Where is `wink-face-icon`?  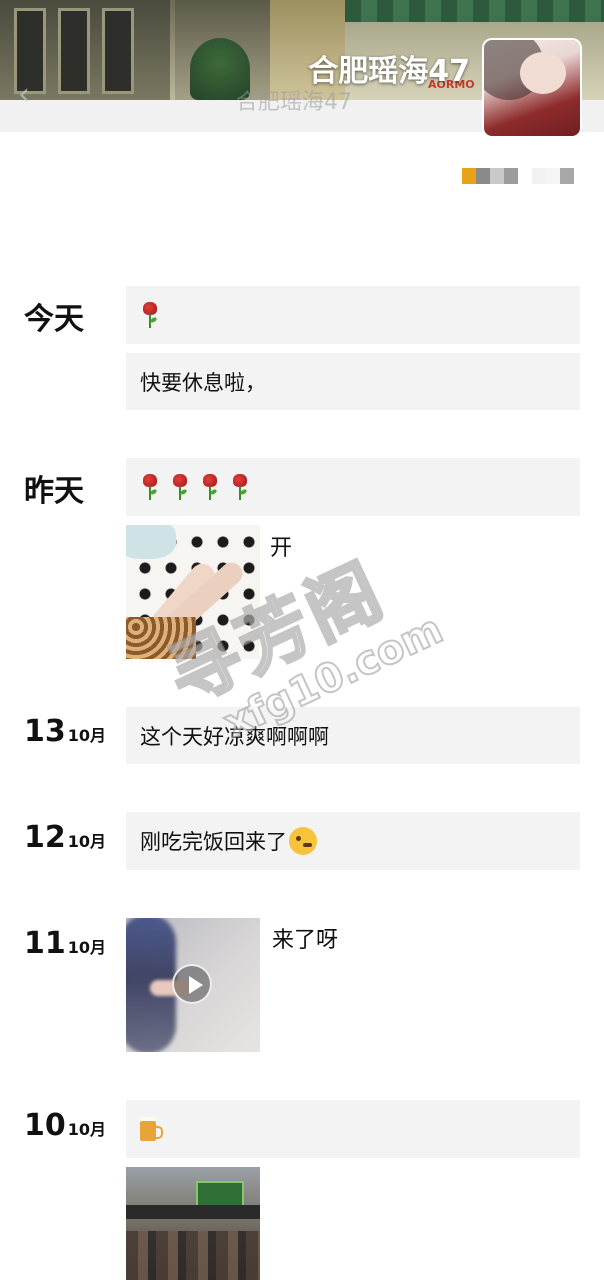 wink-face-icon is located at coordinates (303, 841).